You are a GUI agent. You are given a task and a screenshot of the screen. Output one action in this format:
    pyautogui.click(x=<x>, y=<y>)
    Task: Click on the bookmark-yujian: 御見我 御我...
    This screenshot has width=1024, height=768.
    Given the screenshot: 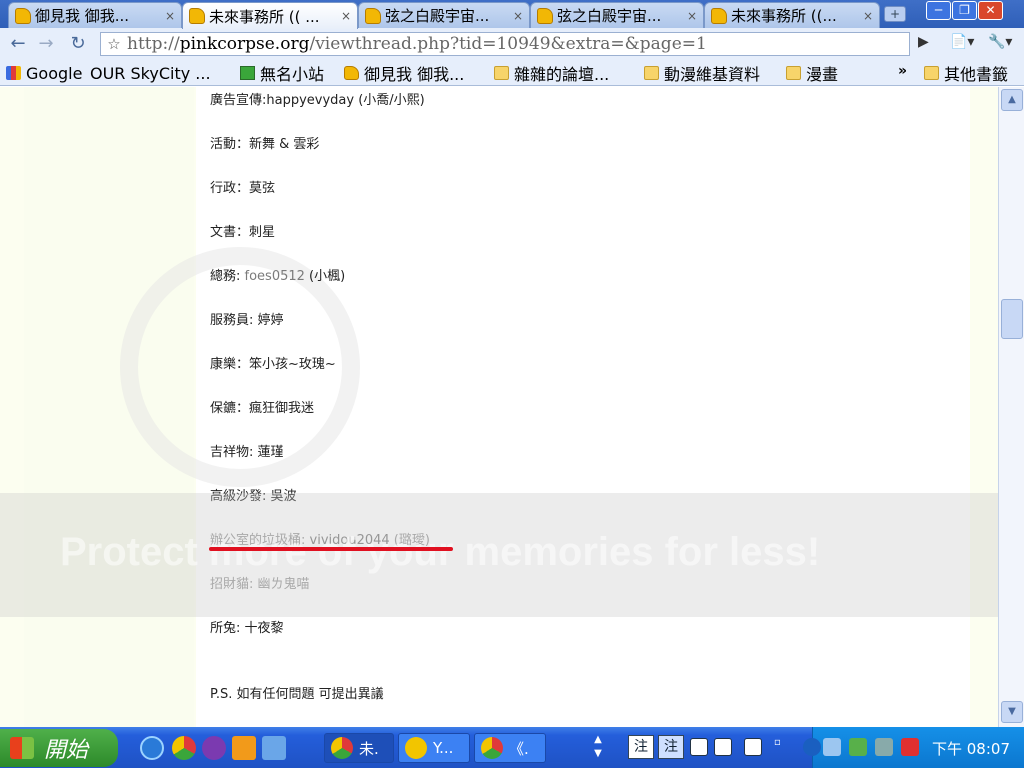 What is the action you would take?
    pyautogui.click(x=404, y=73)
    